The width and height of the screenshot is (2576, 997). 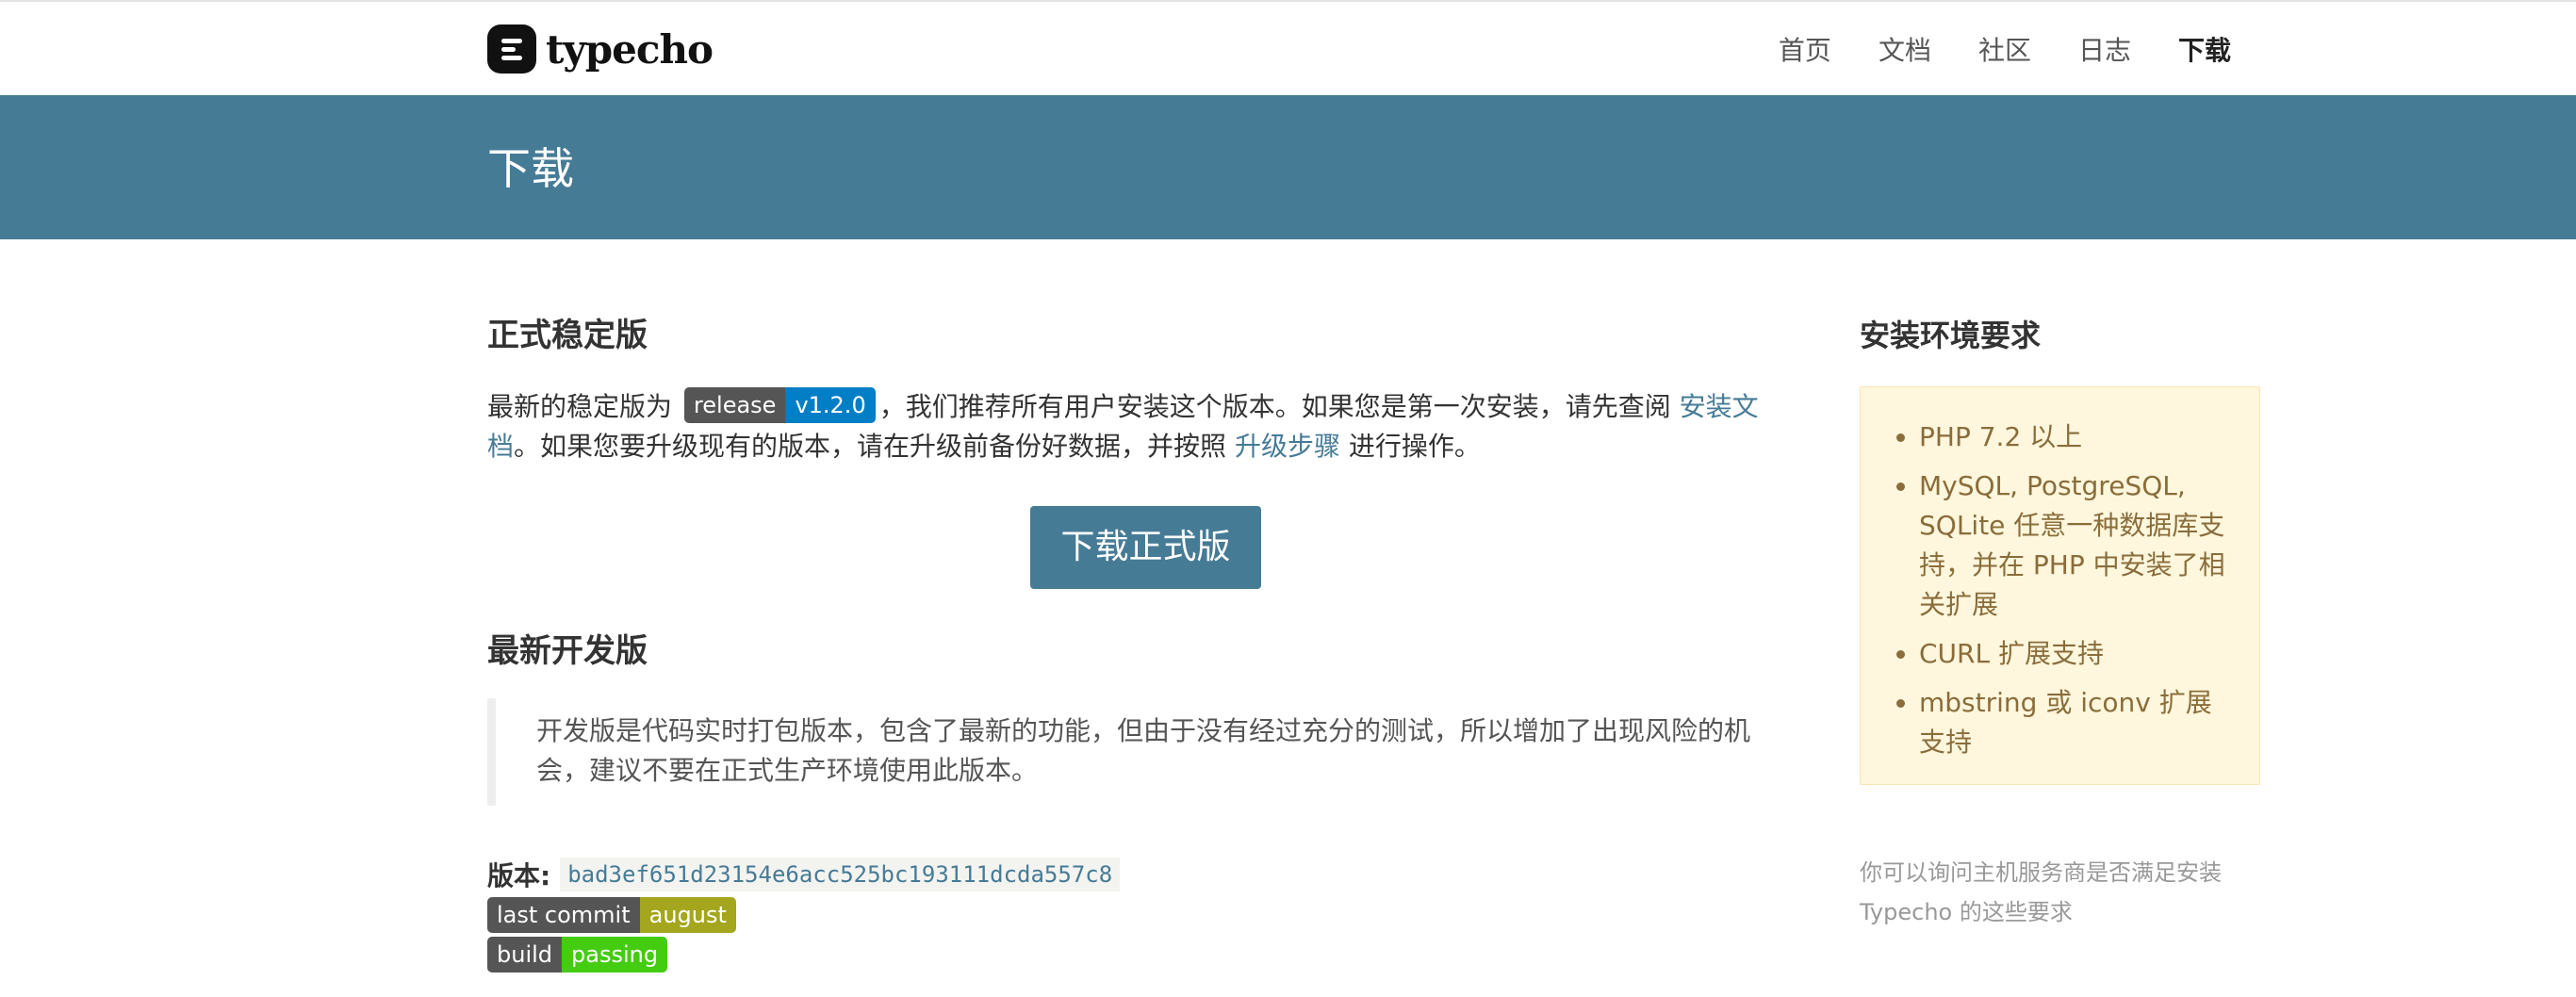 I want to click on site-logo: typecho, so click(x=600, y=49).